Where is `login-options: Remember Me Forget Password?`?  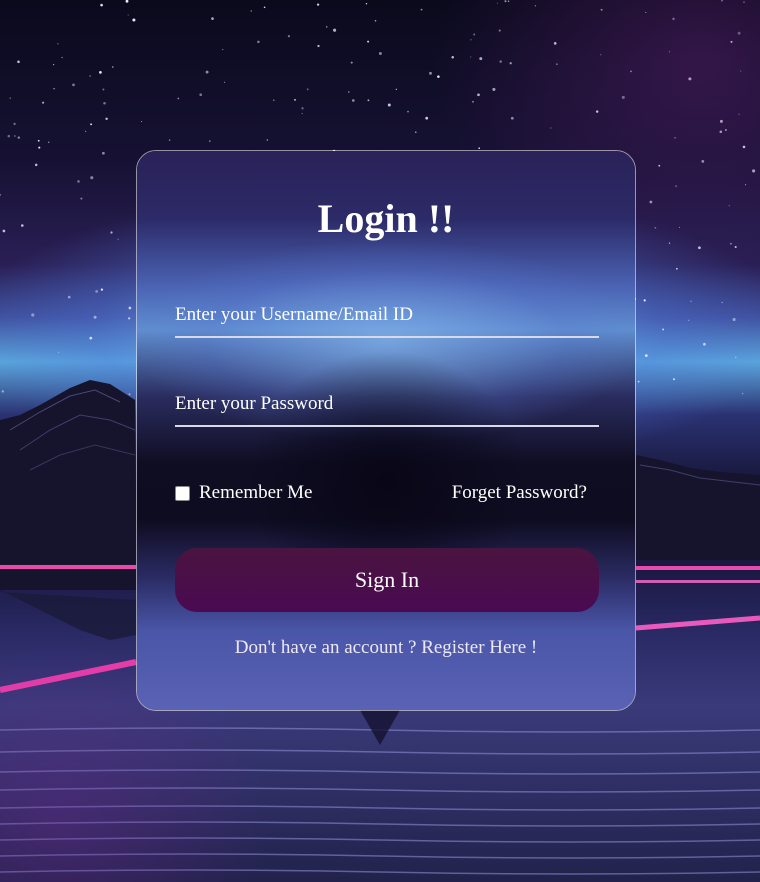
login-options: Remember Me Forget Password? is located at coordinates (381, 493).